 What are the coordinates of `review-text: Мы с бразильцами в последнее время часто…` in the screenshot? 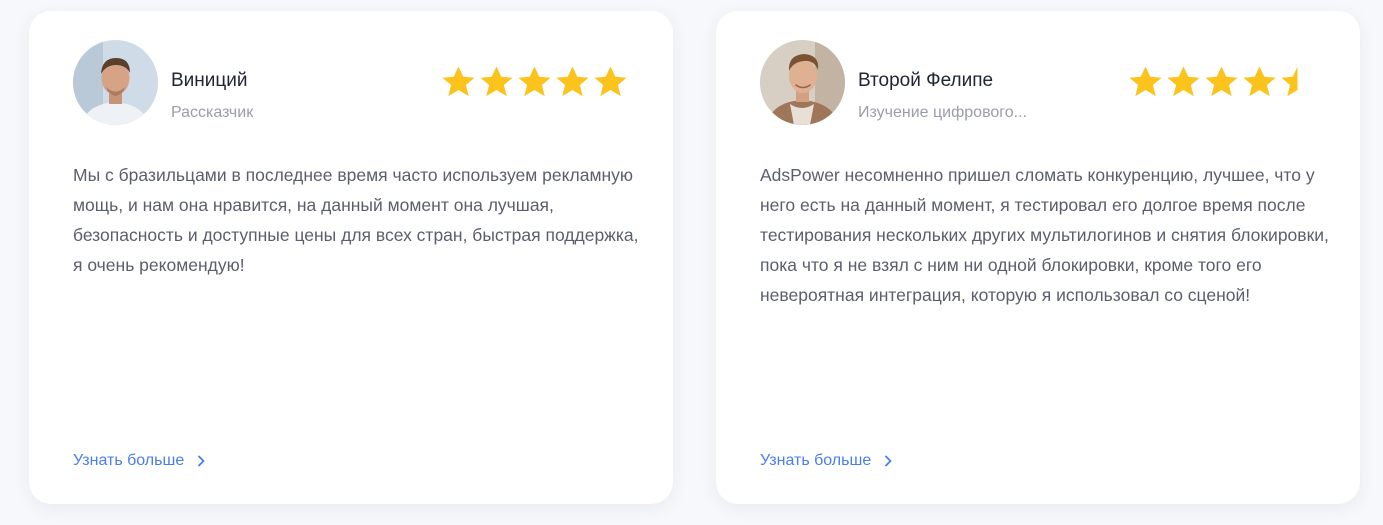 It's located at (356, 220).